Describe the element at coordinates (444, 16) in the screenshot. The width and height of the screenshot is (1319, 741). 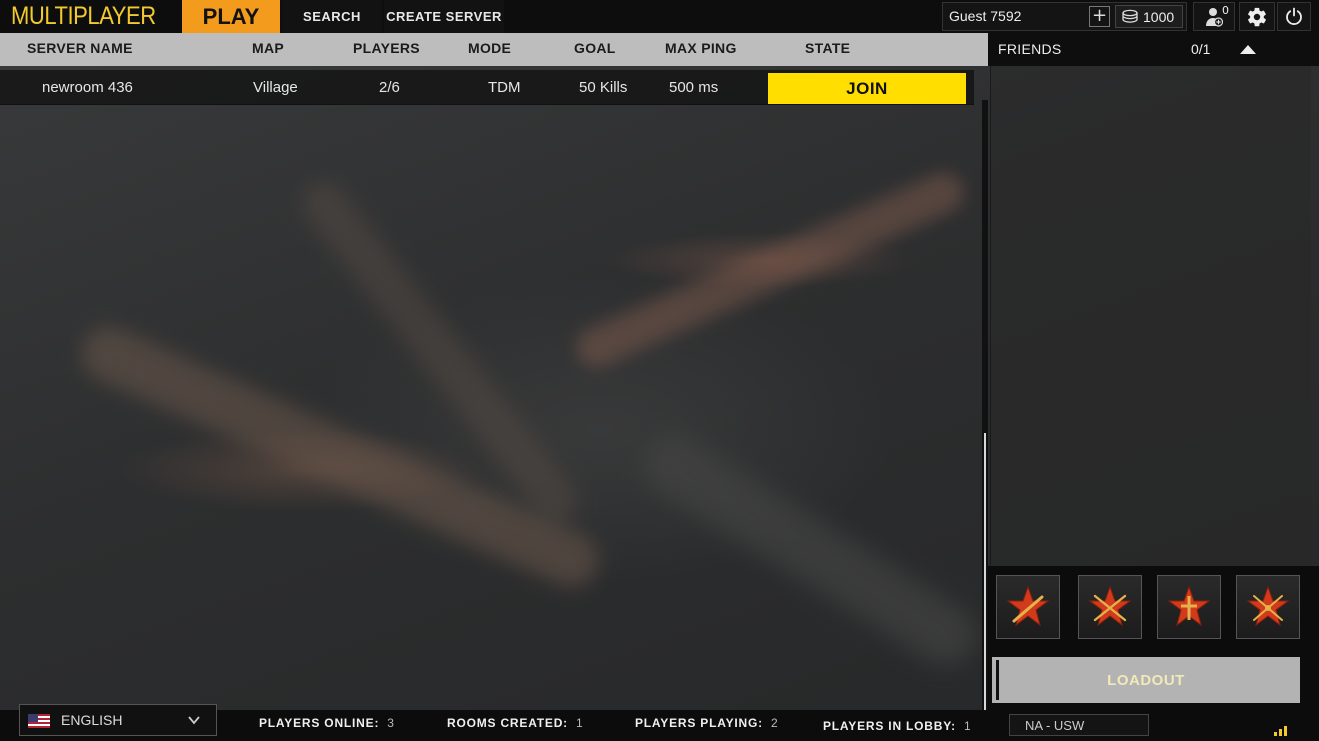
I see `tab-create-server: CREATE SERVER` at that location.